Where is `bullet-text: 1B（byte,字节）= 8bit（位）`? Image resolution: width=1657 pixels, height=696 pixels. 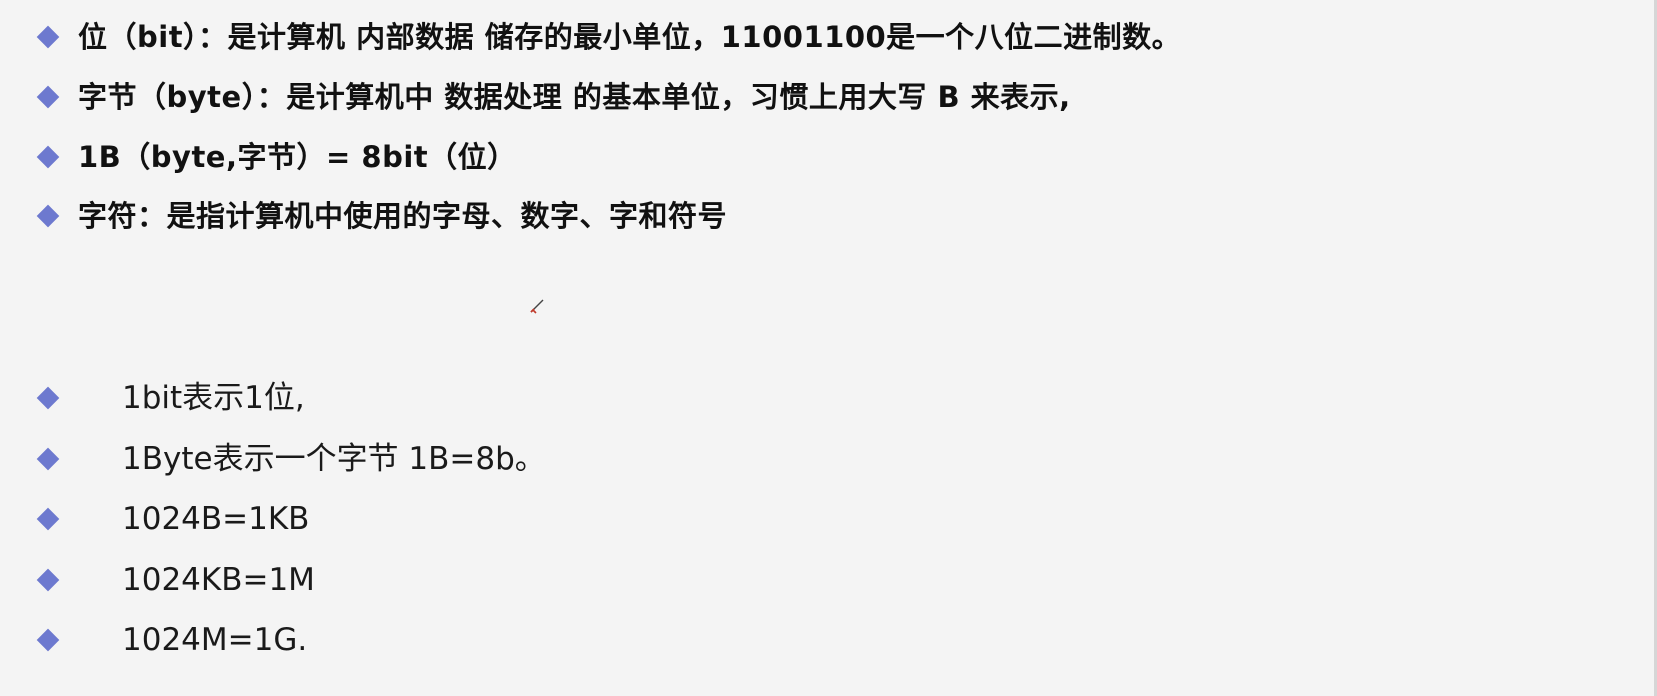
bullet-text: 1B（byte,字节）= 8bit（位） is located at coordinates (297, 157).